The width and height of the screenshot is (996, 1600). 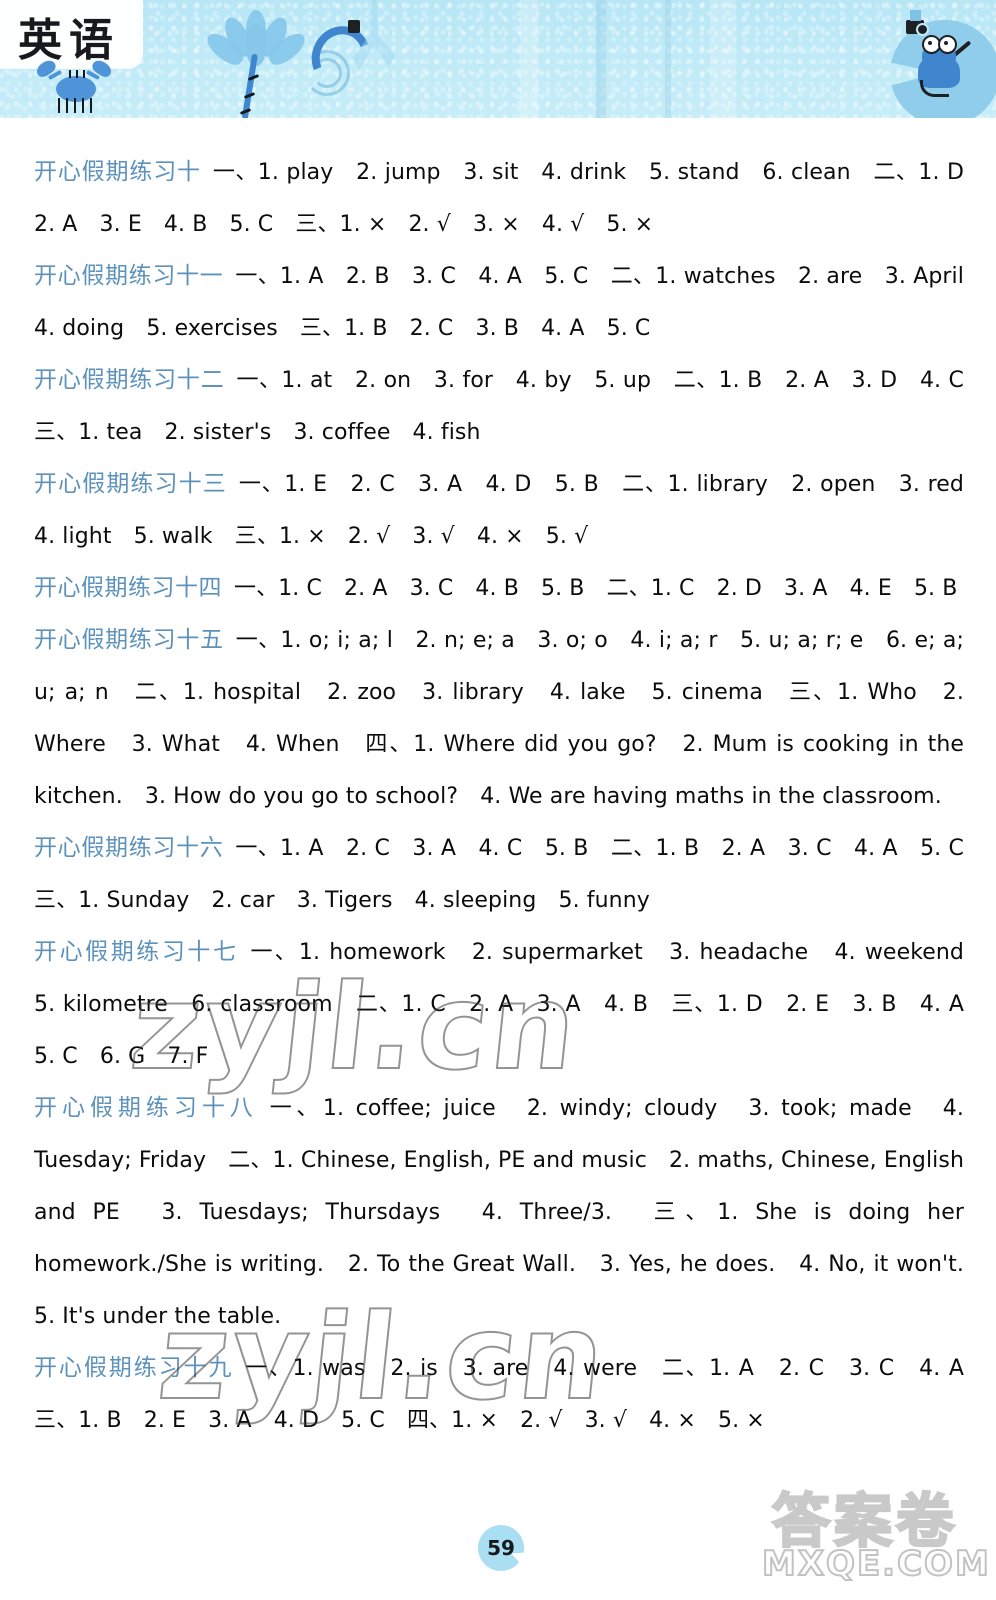 What do you see at coordinates (134, 1368) in the screenshot?
I see `exercise-title: 开心假期练习十九` at bounding box center [134, 1368].